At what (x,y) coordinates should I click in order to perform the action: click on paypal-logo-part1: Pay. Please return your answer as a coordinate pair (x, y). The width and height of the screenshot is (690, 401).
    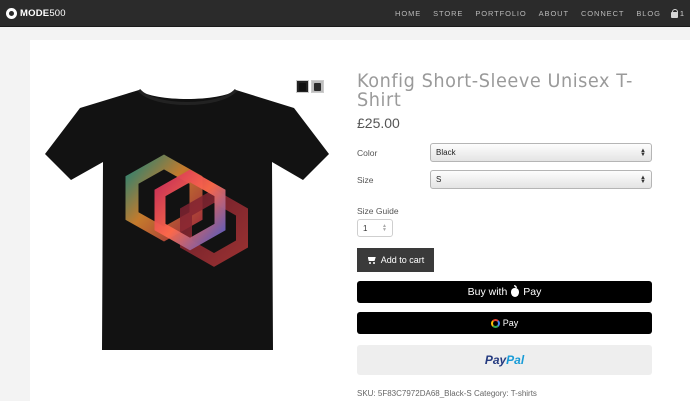
    Looking at the image, I should click on (495, 360).